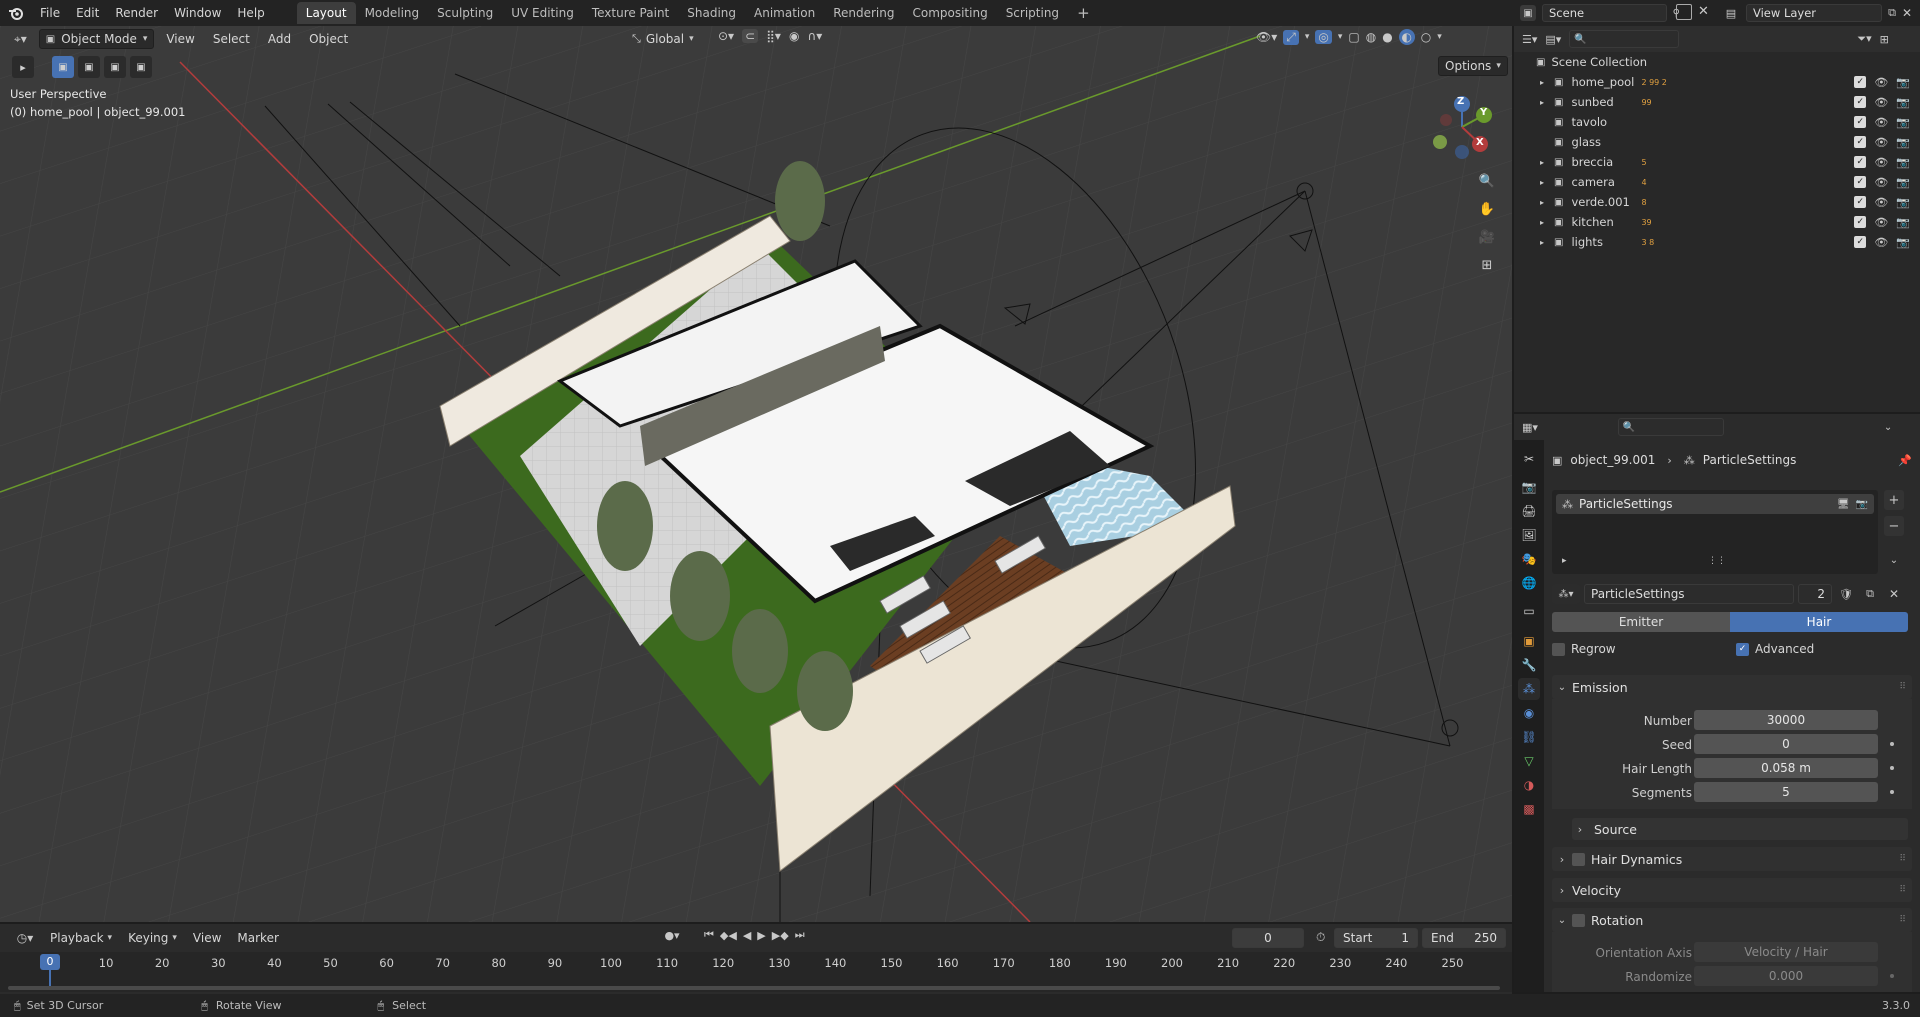 This screenshot has width=1920, height=1017. Describe the element at coordinates (1320, 937) in the screenshot. I see `preview-range-icon: ⏱` at that location.